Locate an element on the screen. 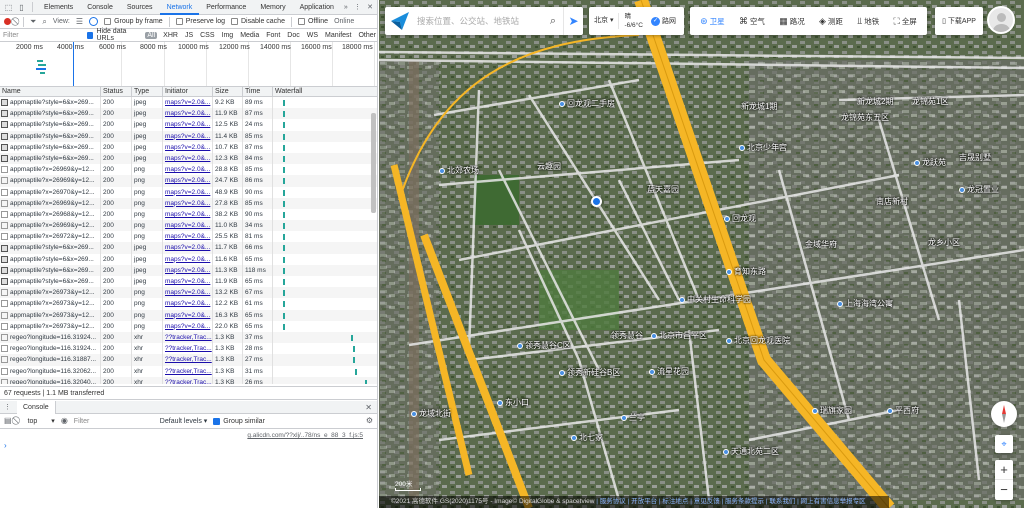 The width and height of the screenshot is (1024, 508). map-label: 回龙观 is located at coordinates (740, 218).